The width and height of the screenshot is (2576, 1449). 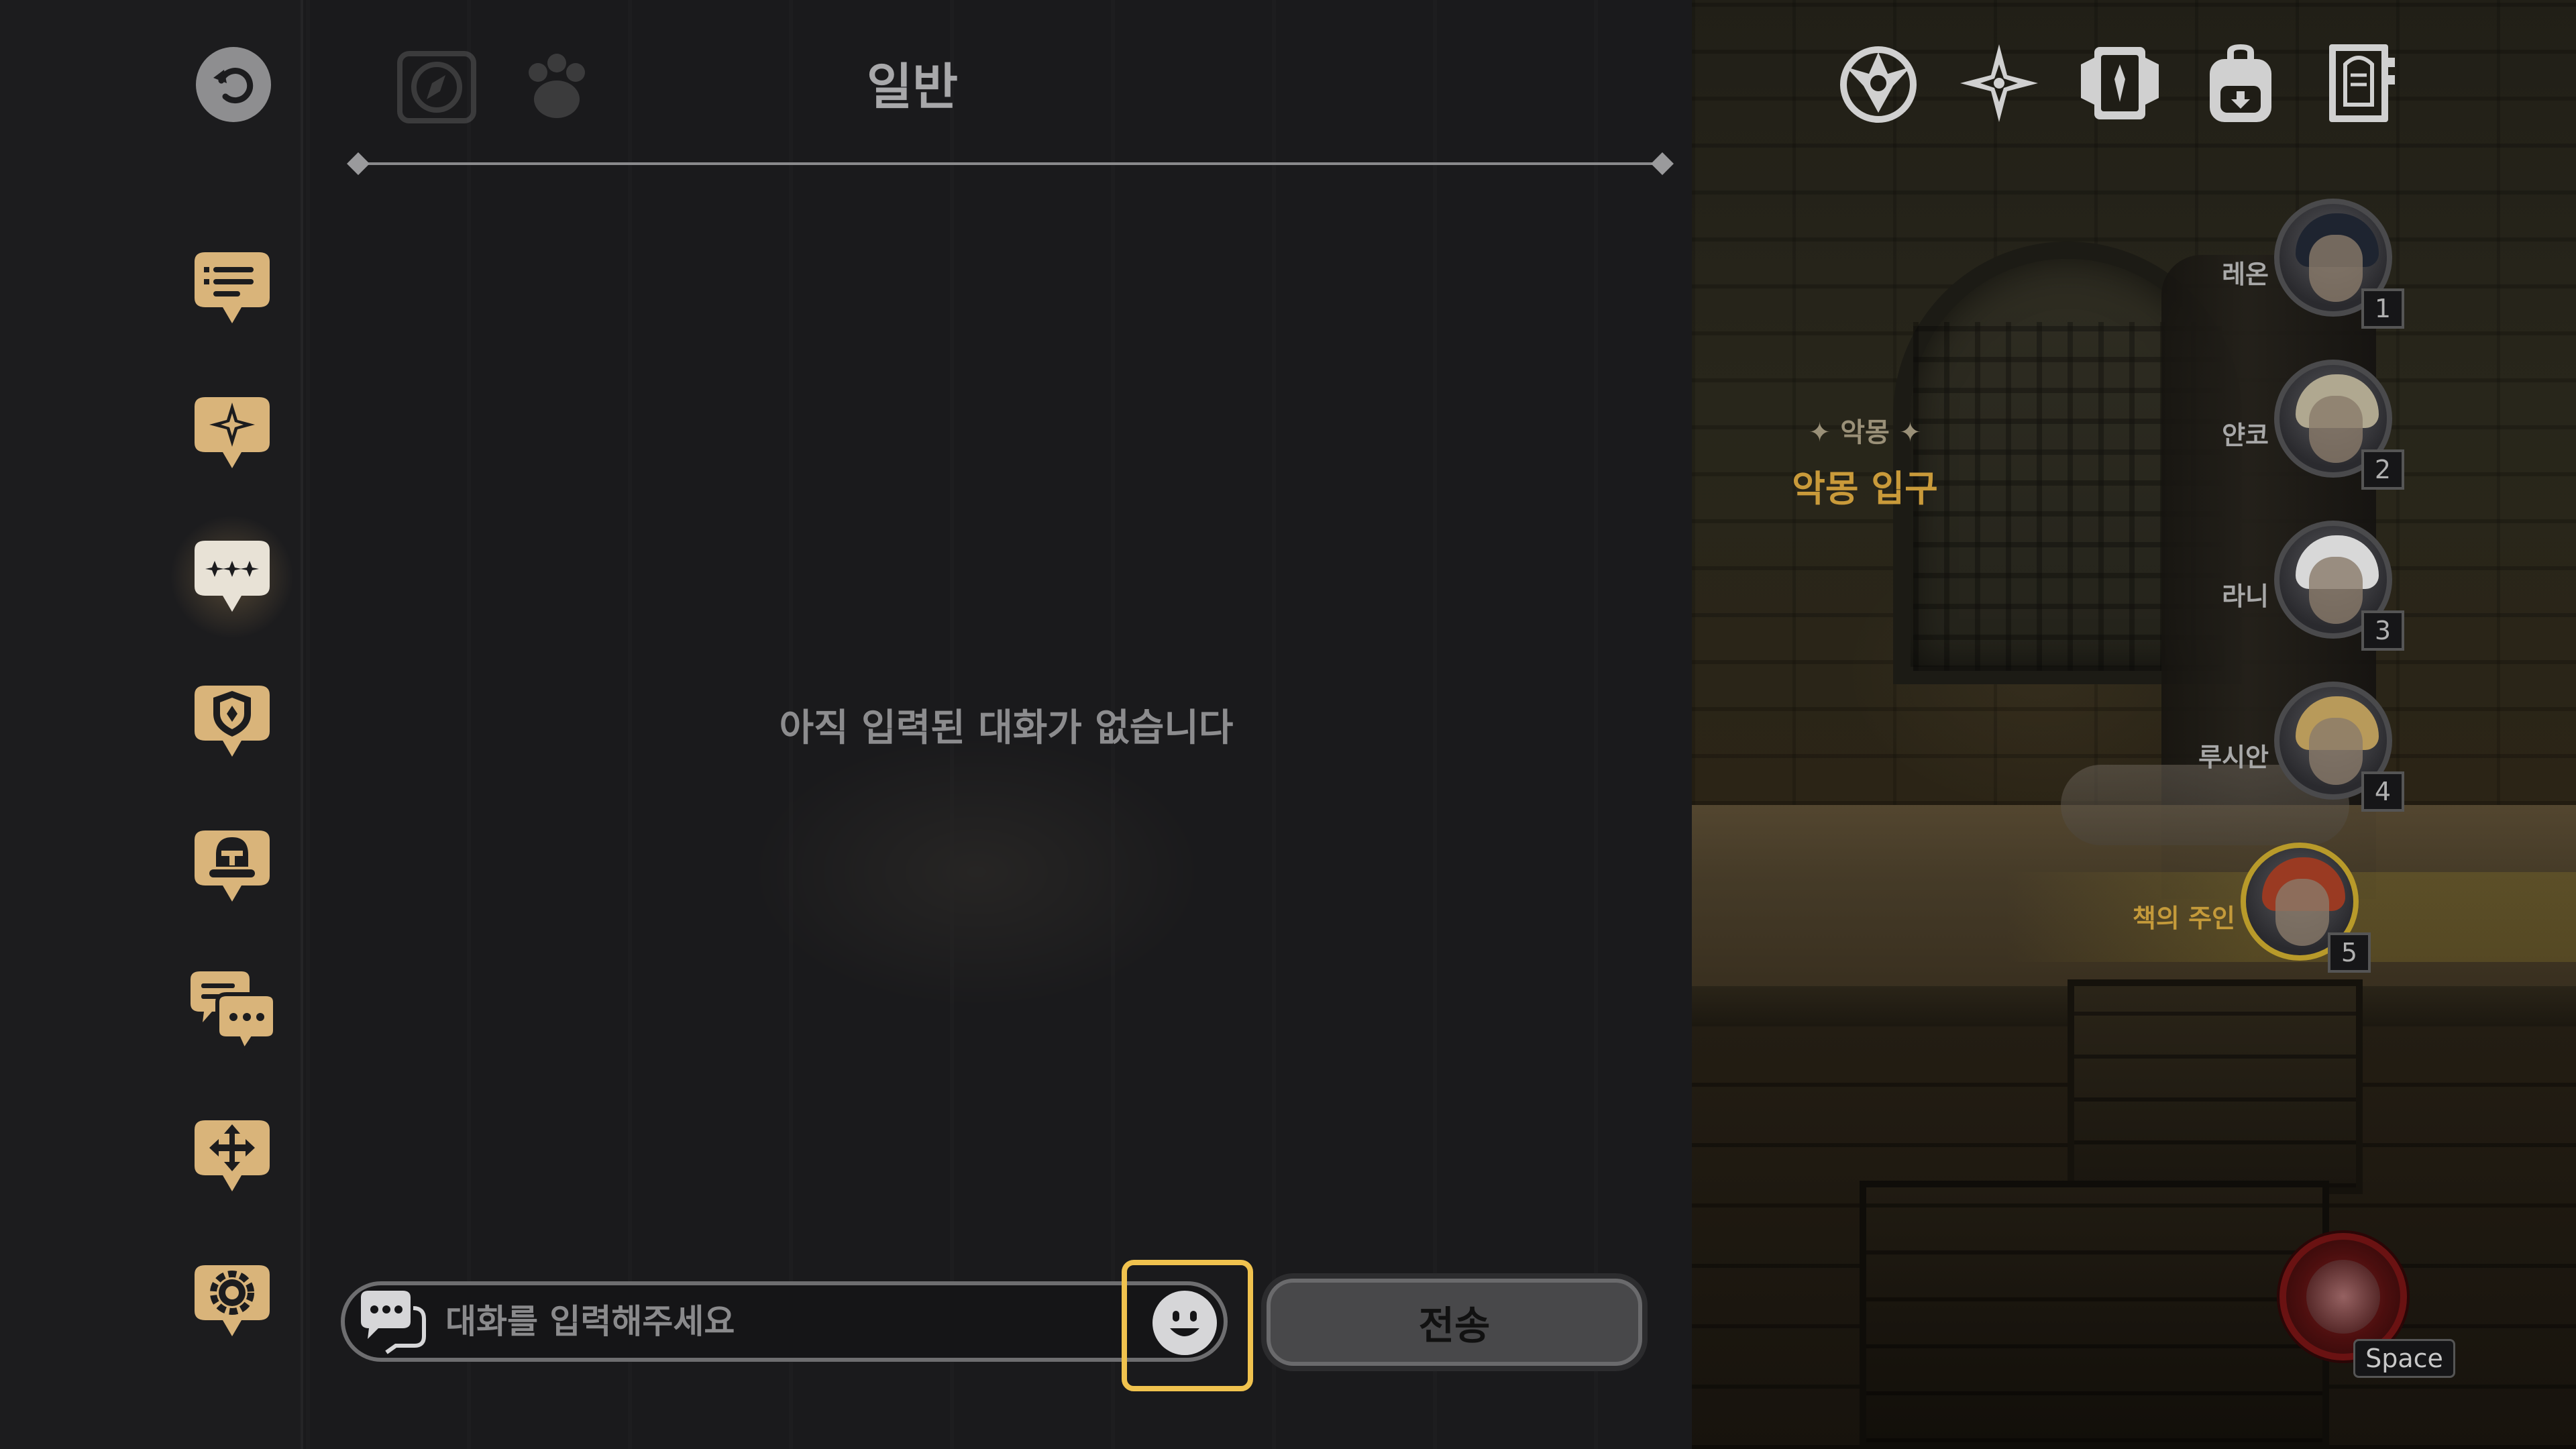 What do you see at coordinates (2233, 757) in the screenshot?
I see `party-member-name: 루시안` at bounding box center [2233, 757].